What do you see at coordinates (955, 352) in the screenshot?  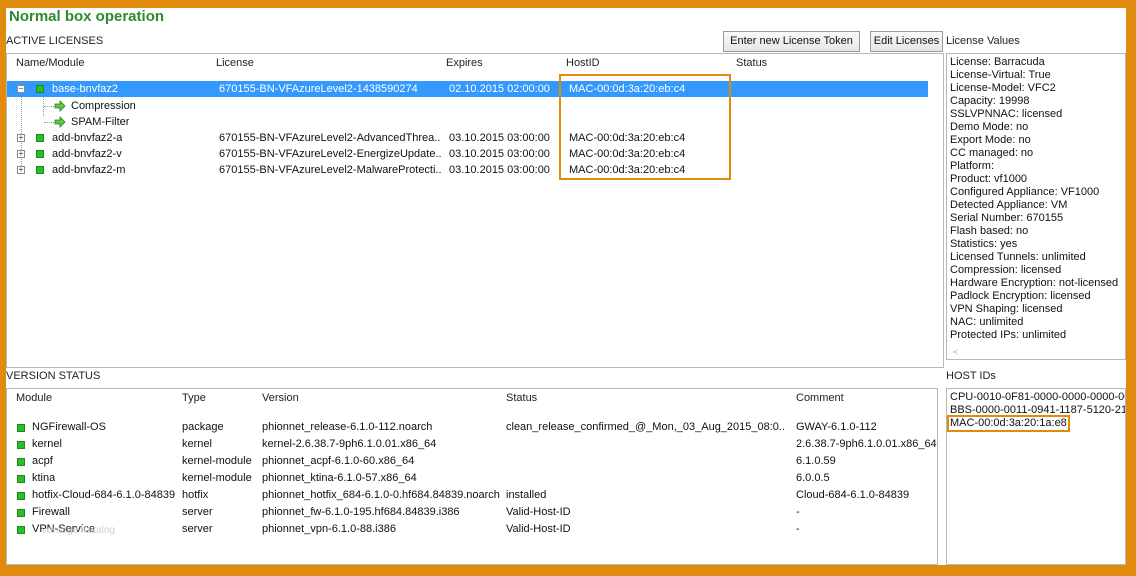 I see `scroll-left-icon: <` at bounding box center [955, 352].